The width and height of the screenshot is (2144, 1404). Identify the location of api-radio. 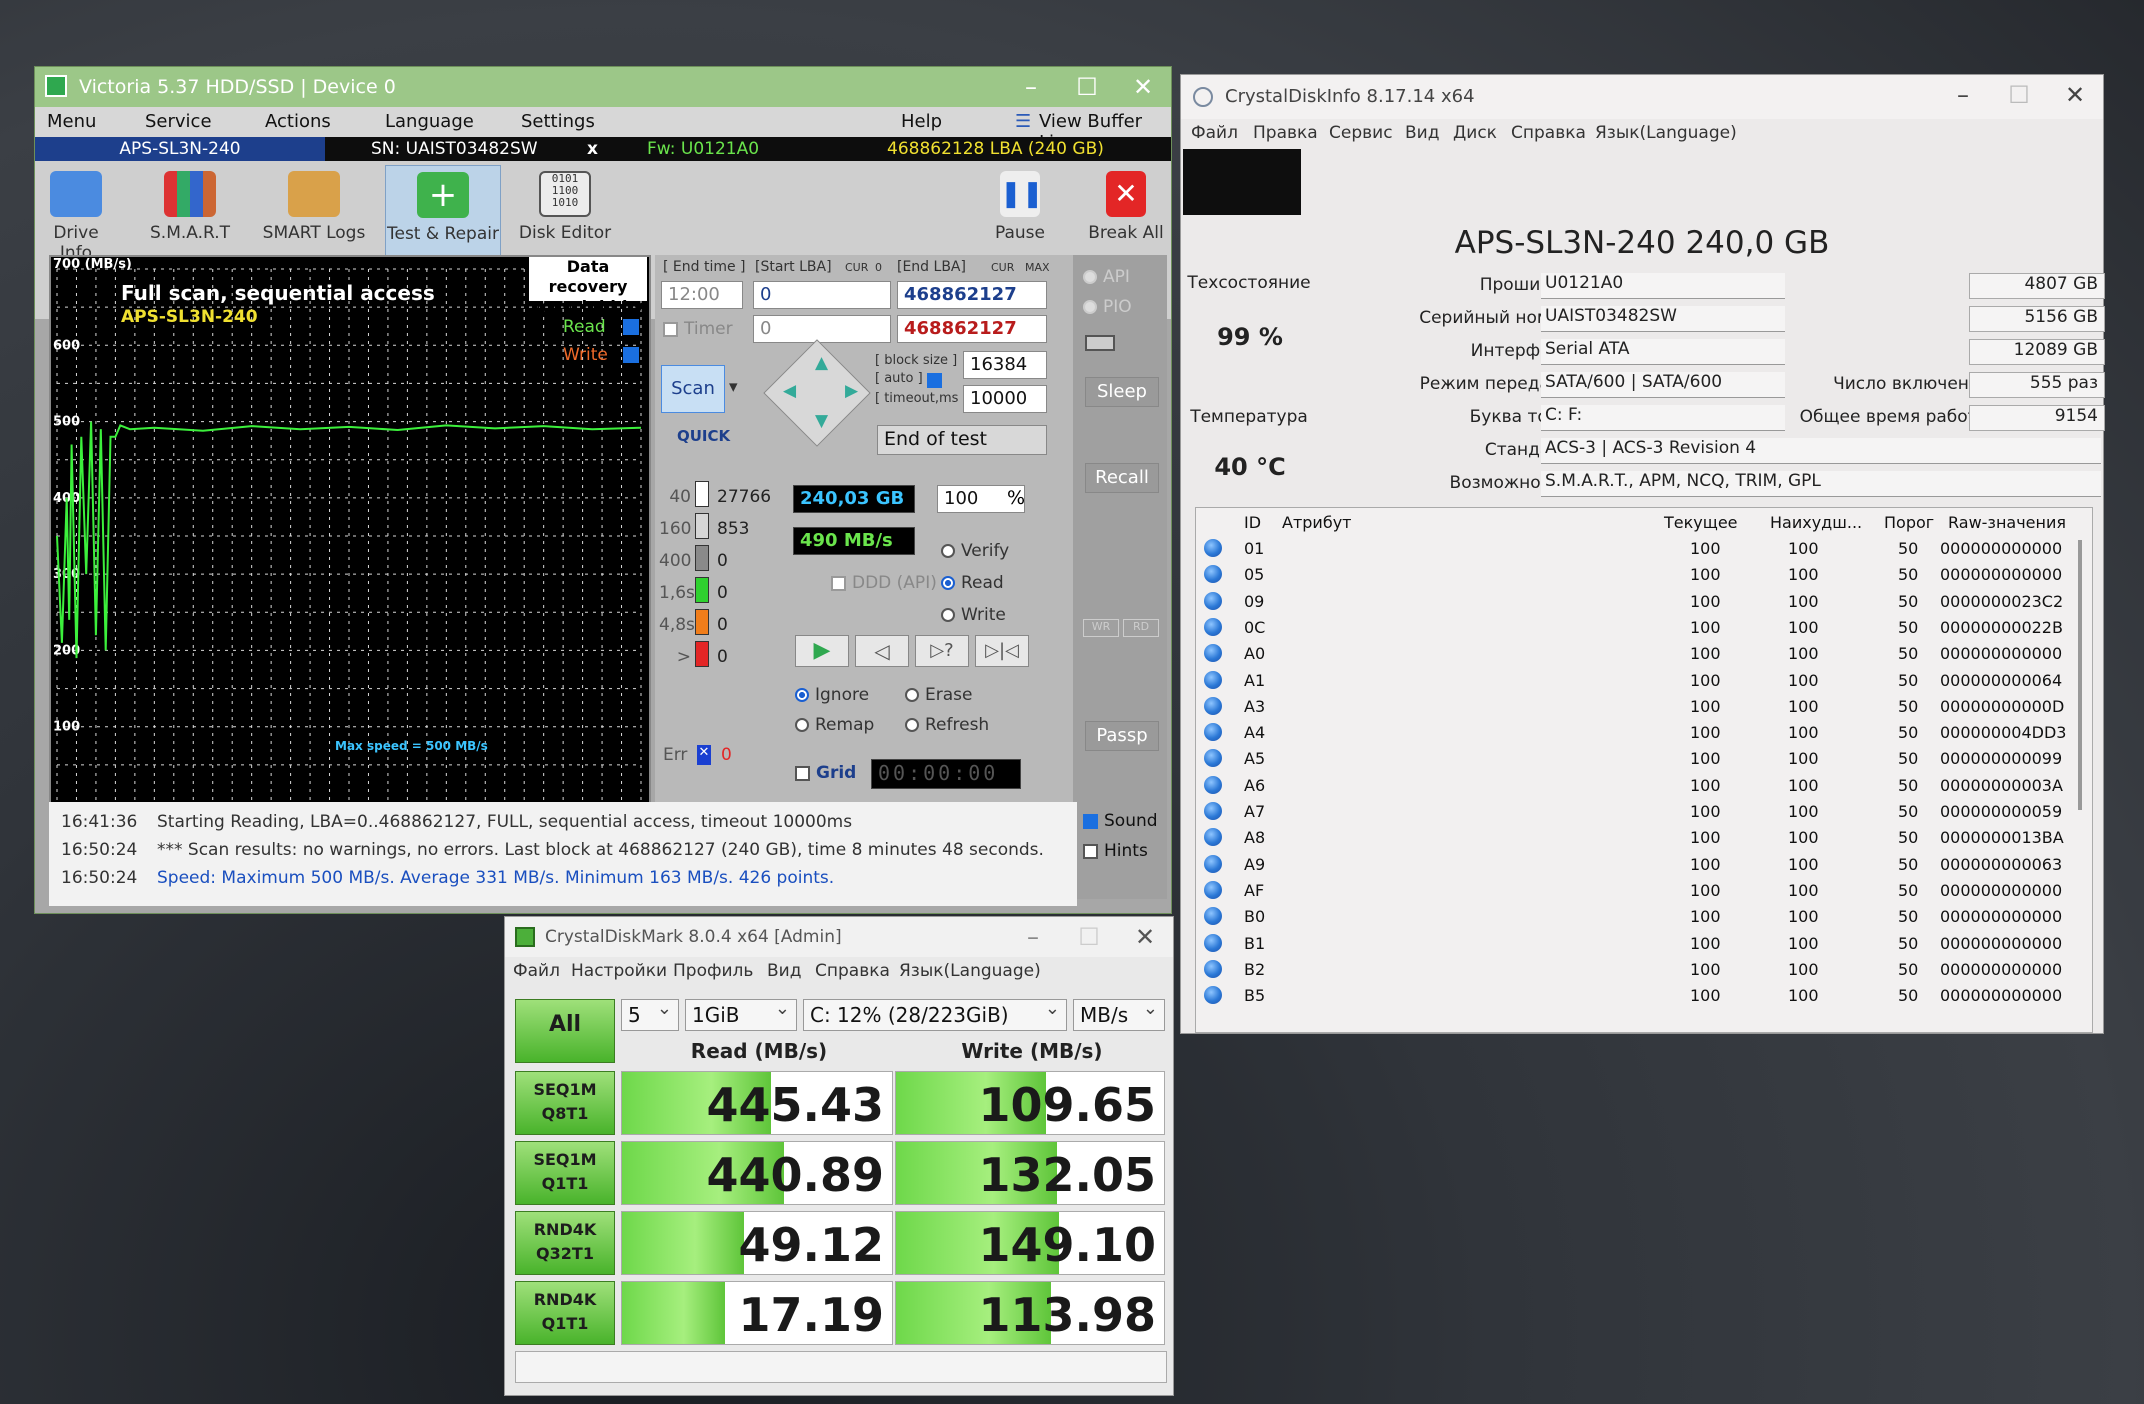
(1090, 277).